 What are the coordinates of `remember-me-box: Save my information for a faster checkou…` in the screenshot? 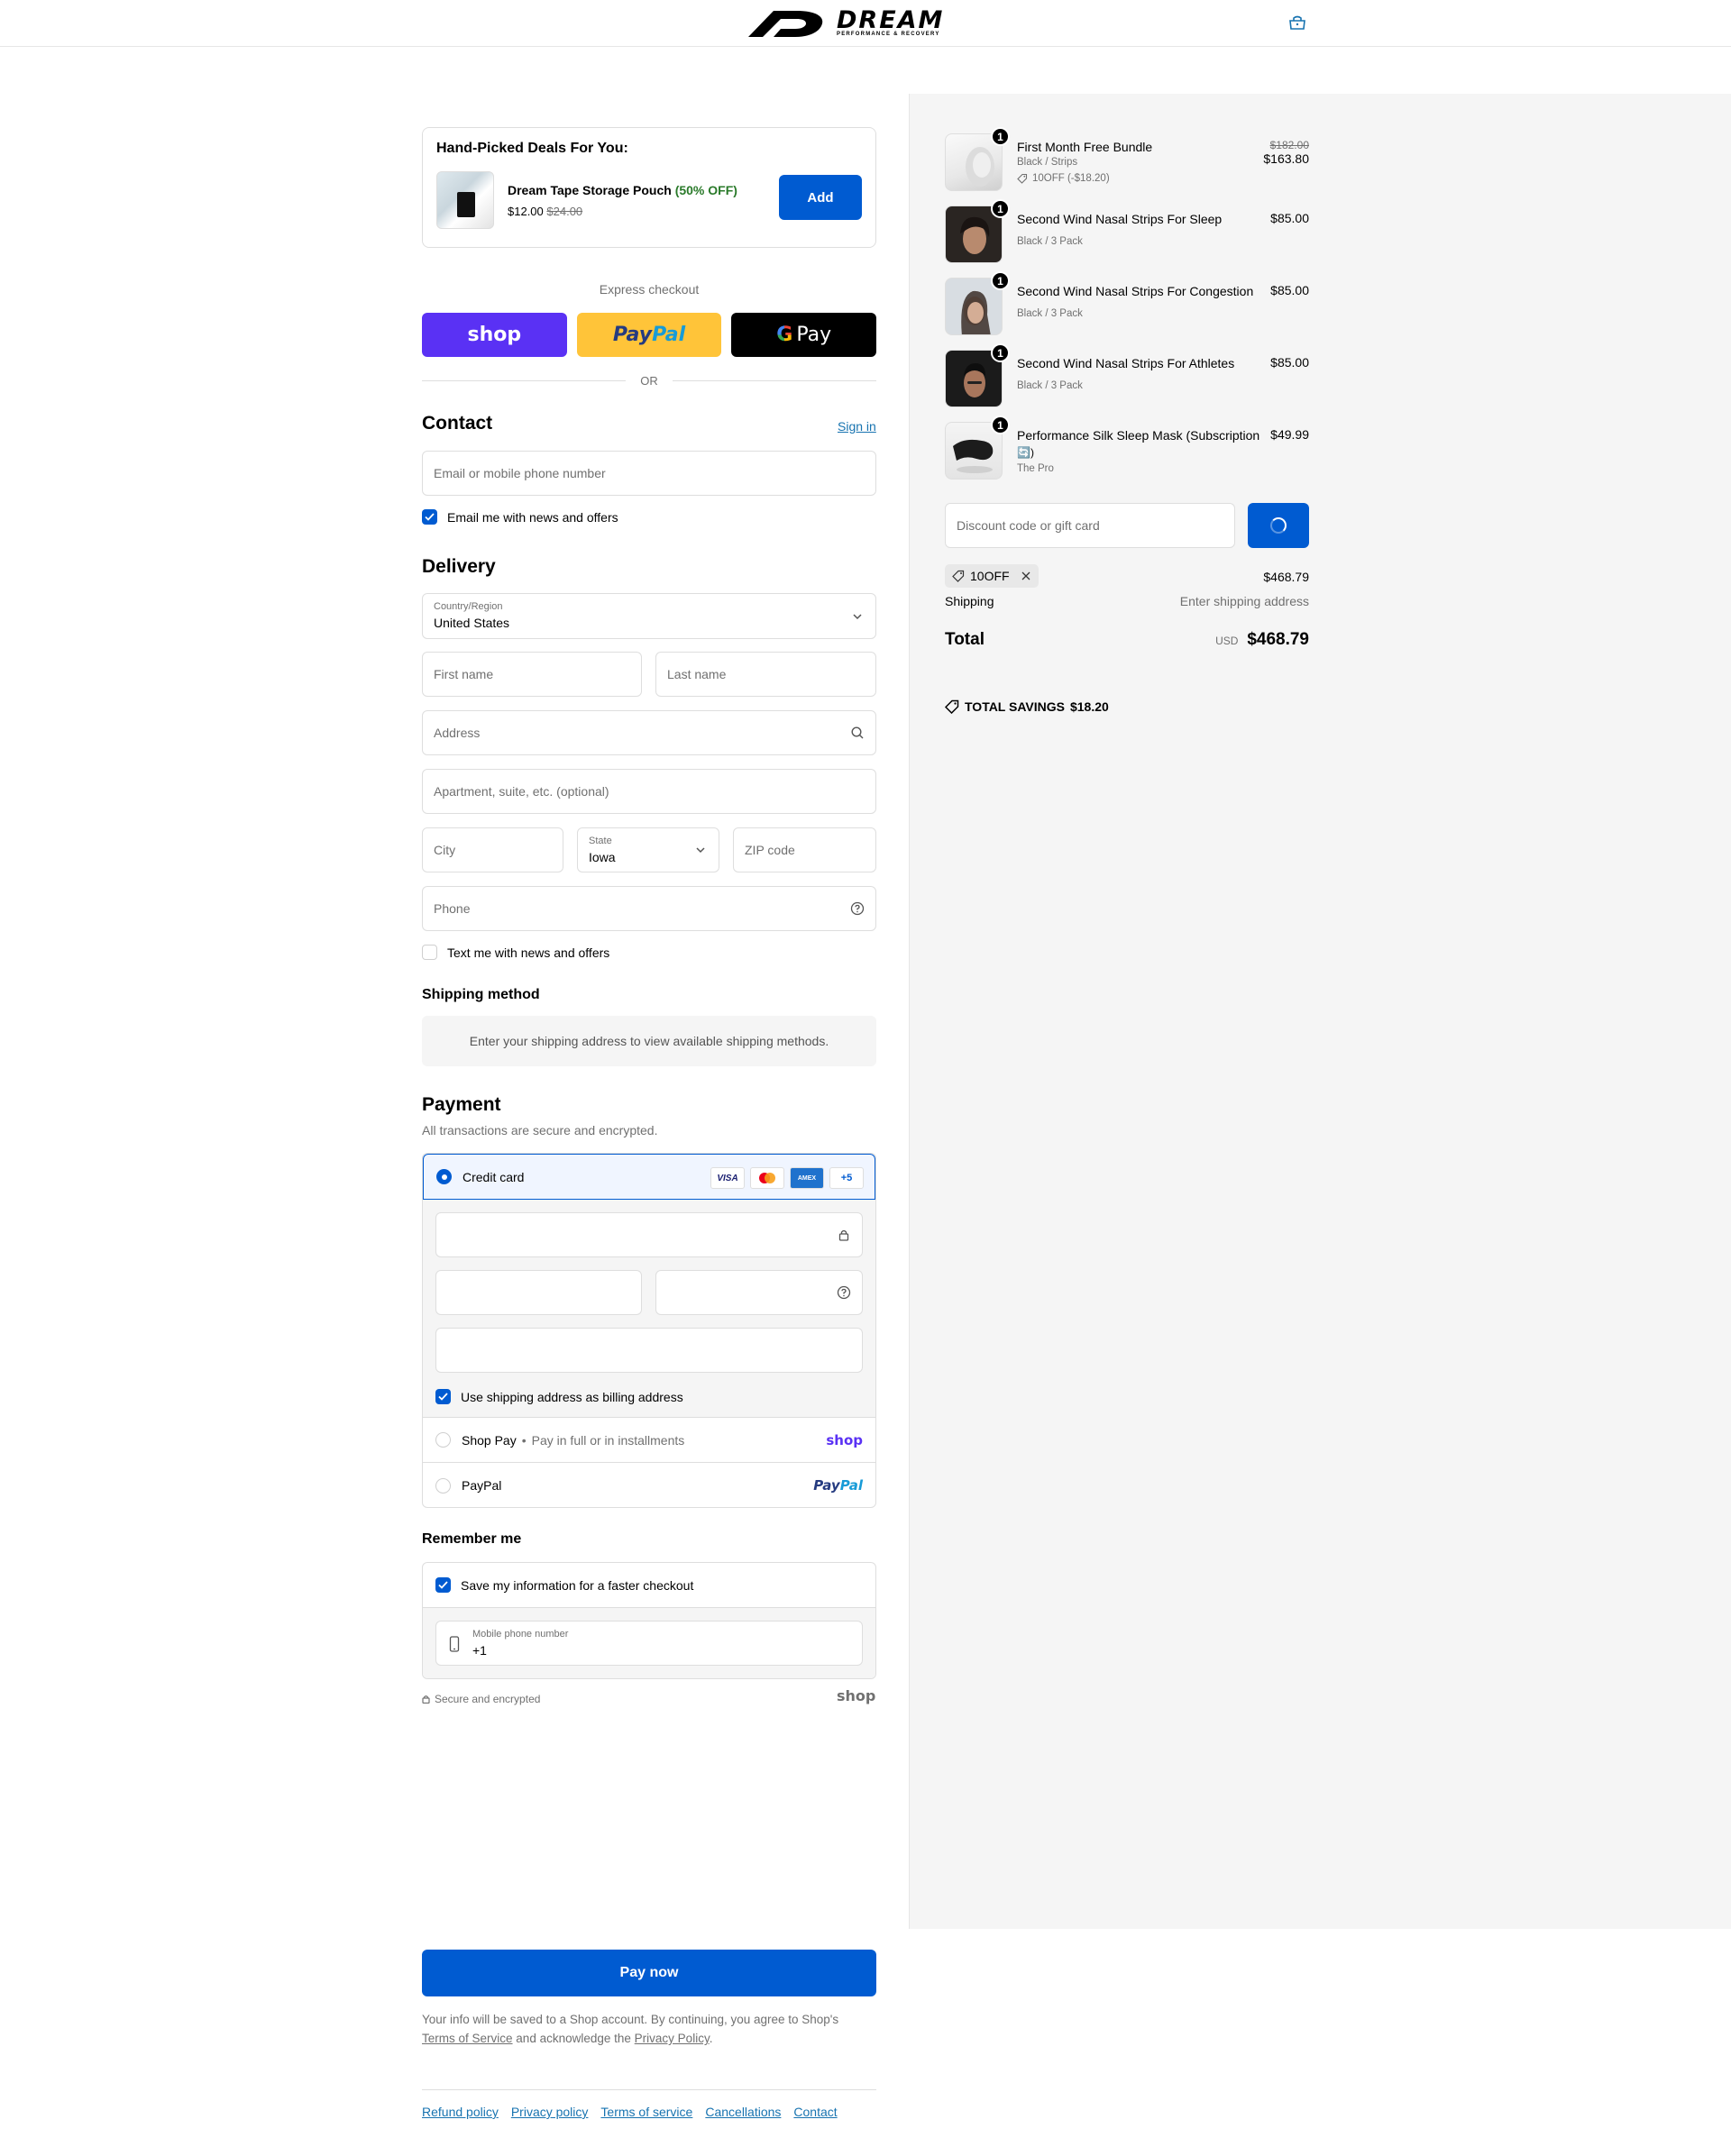 It's located at (649, 1620).